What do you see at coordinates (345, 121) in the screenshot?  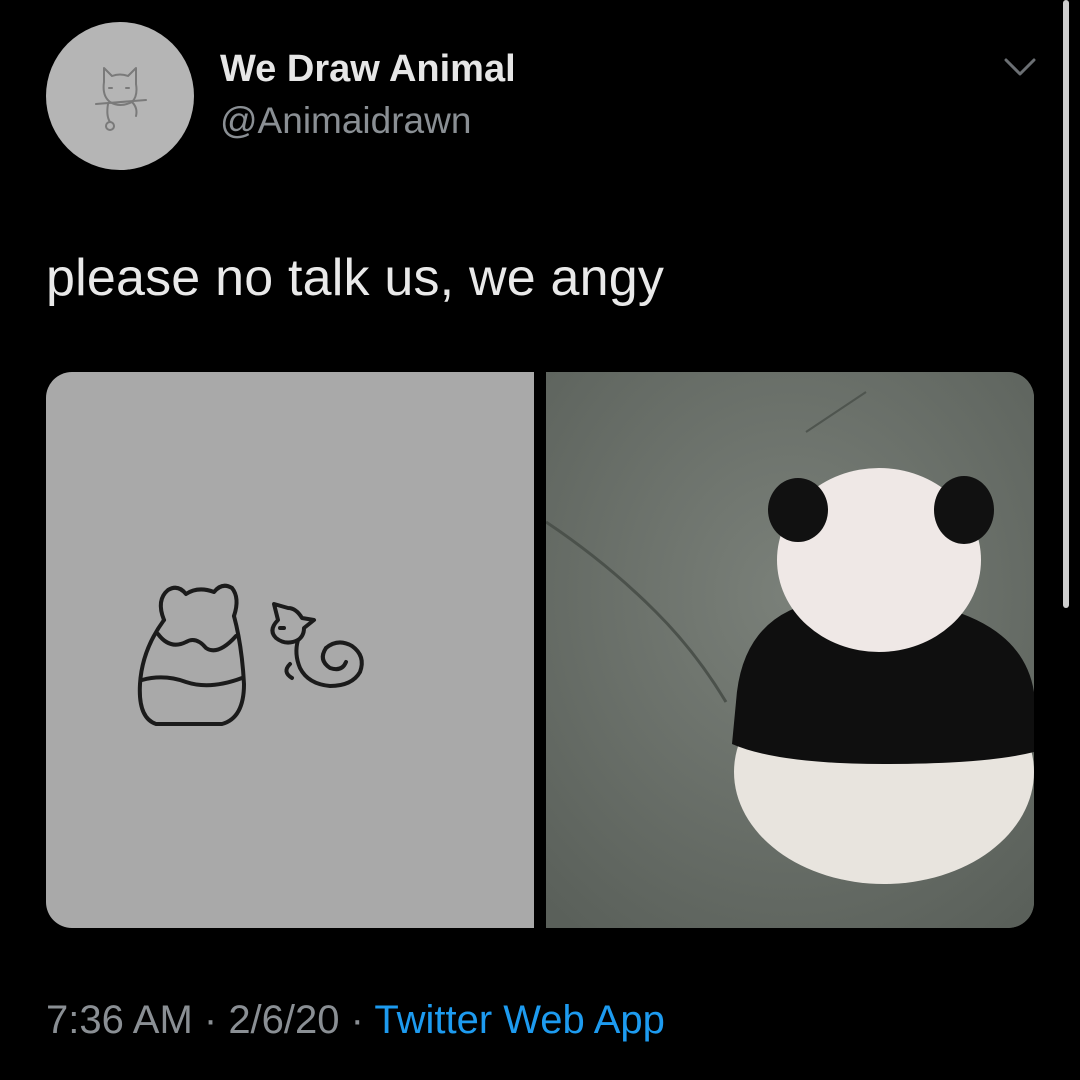 I see `user-handle: @Animaidrawn` at bounding box center [345, 121].